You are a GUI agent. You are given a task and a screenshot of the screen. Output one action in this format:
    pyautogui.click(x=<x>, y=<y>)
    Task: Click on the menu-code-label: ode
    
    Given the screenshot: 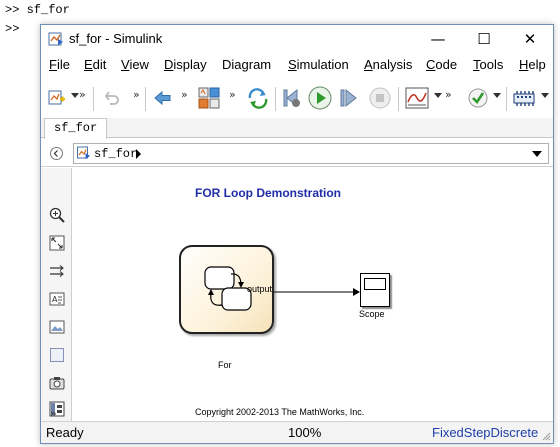 What is the action you would take?
    pyautogui.click(x=446, y=64)
    